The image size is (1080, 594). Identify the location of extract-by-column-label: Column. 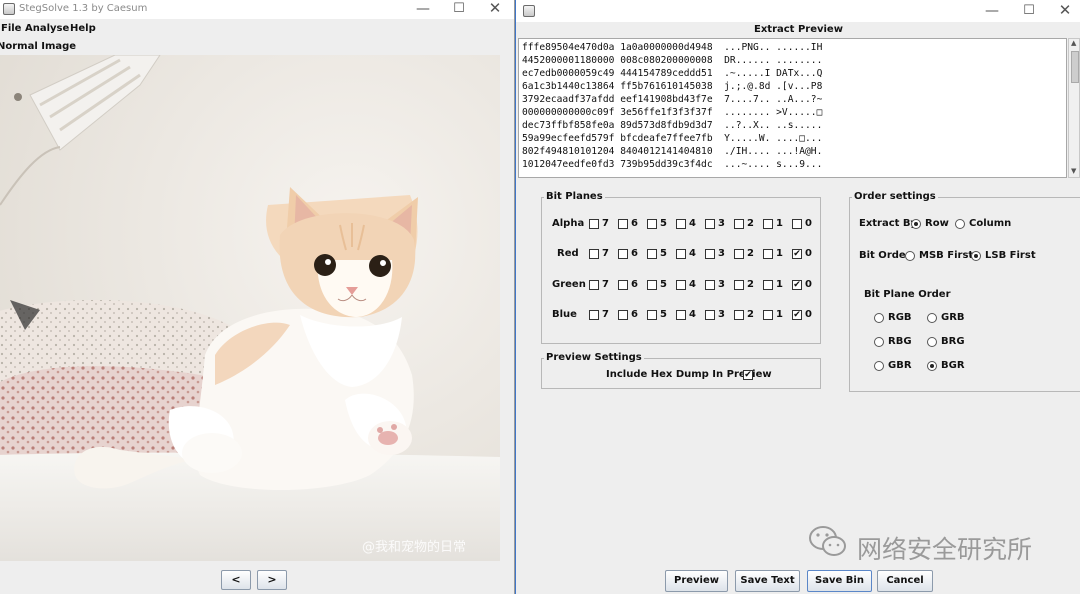
(990, 223).